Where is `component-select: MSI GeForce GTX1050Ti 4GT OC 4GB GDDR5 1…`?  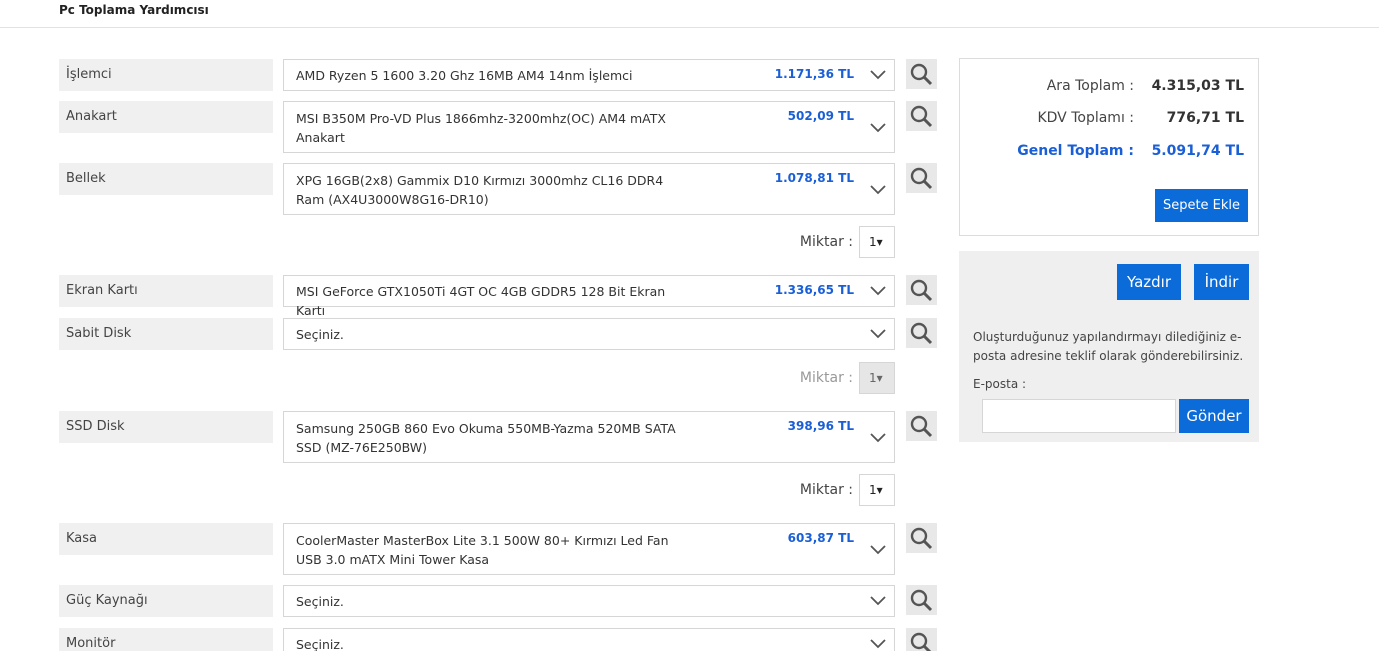
component-select: MSI GeForce GTX1050Ti 4GT OC 4GB GDDR5 1… is located at coordinates (589, 296).